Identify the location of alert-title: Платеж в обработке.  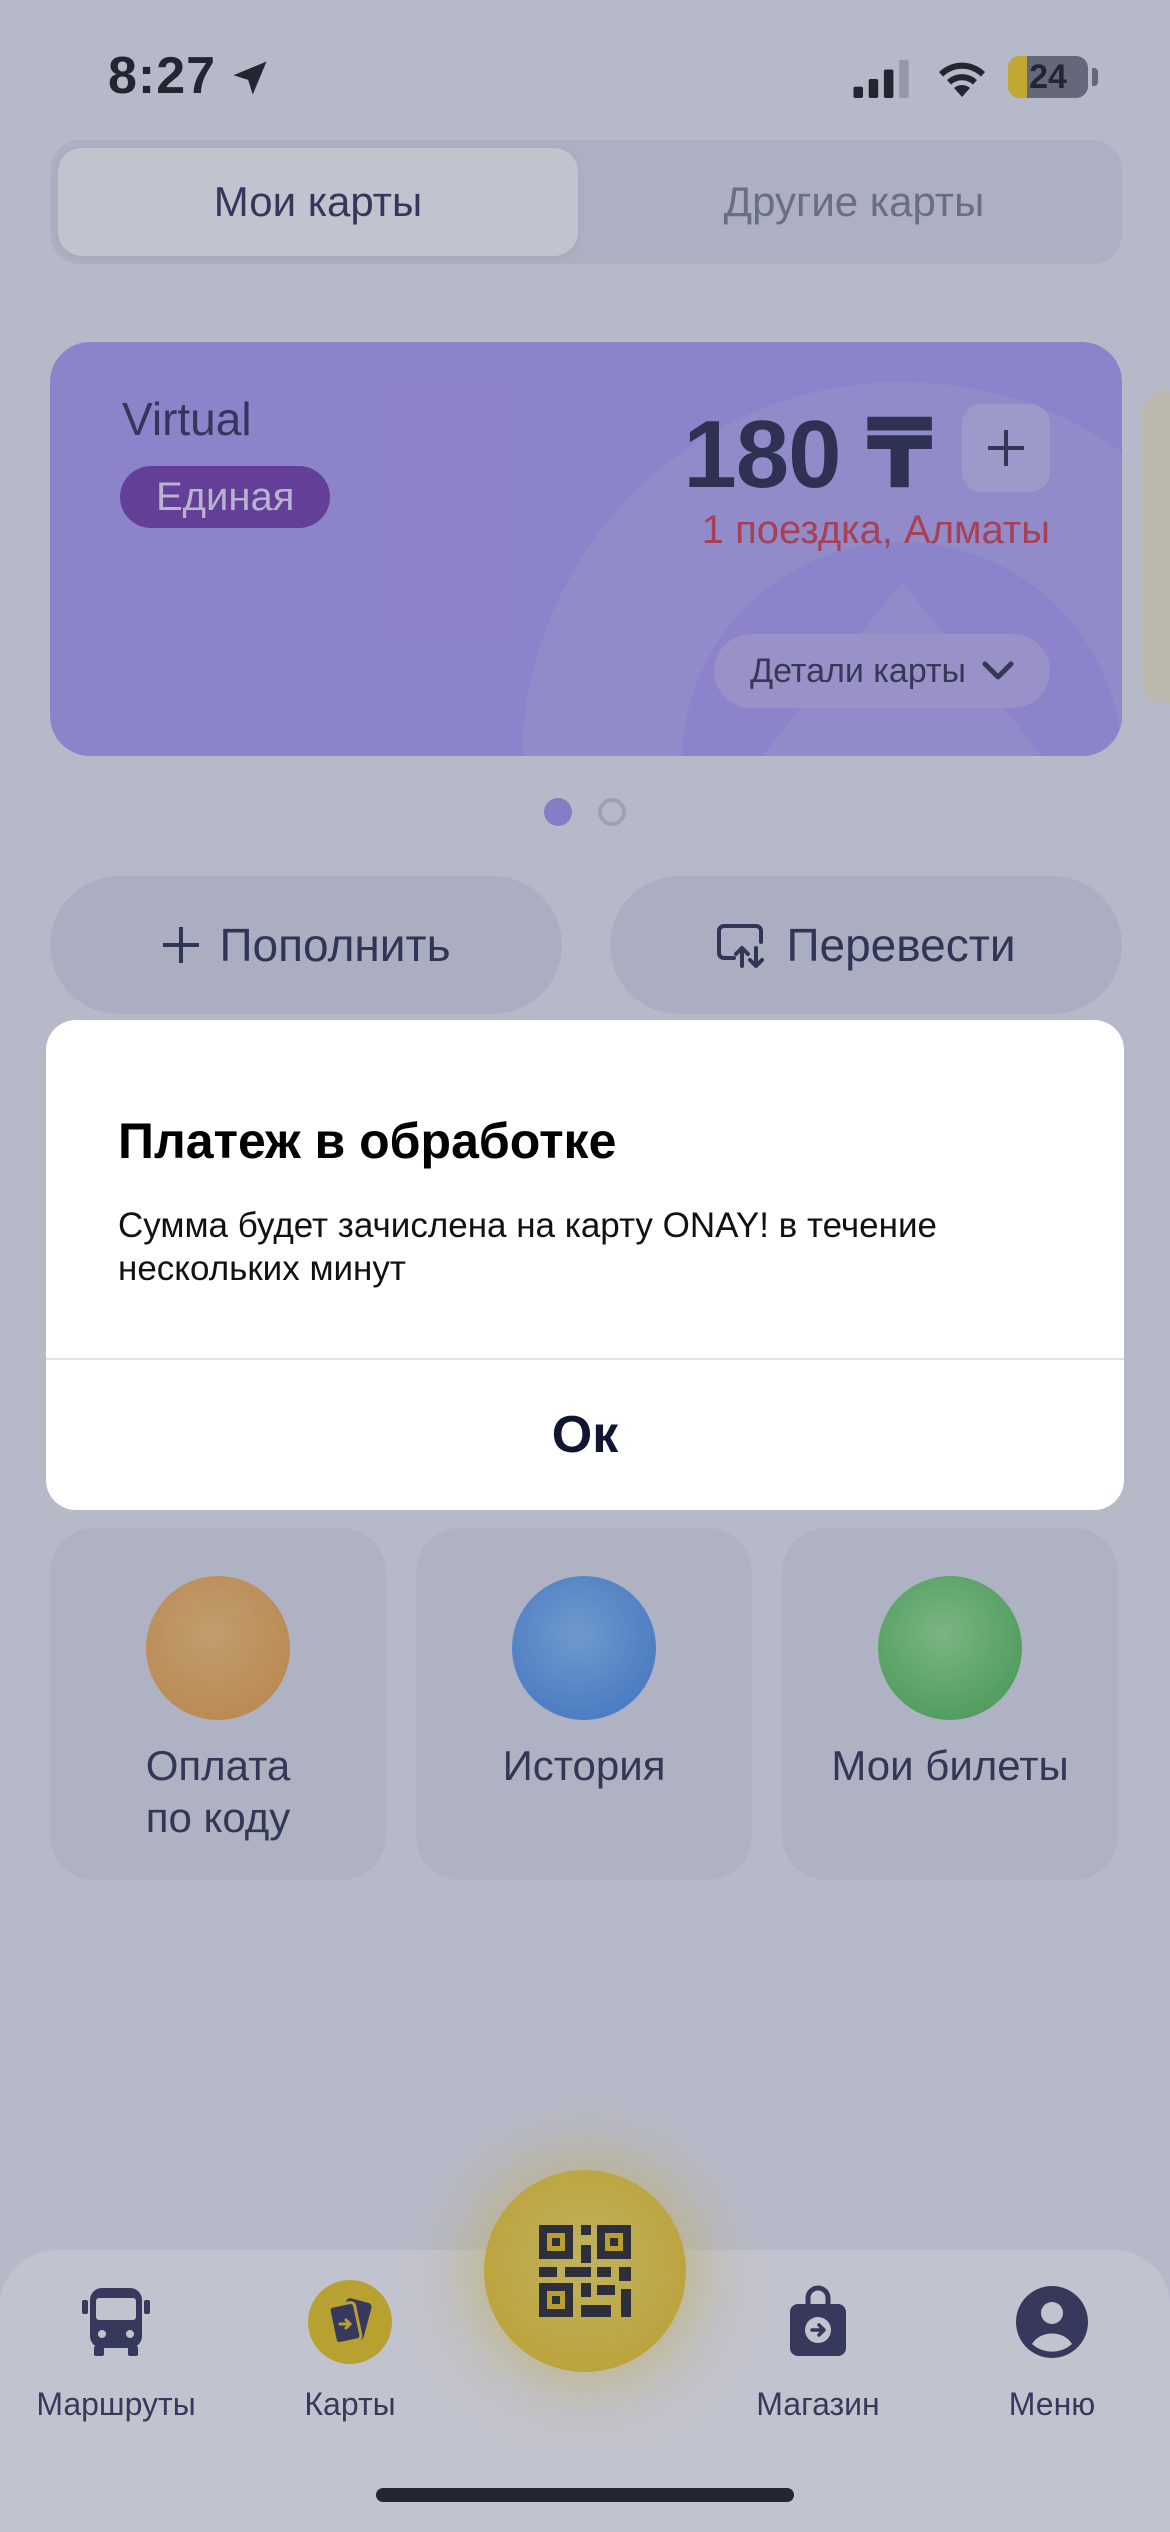
(367, 1141).